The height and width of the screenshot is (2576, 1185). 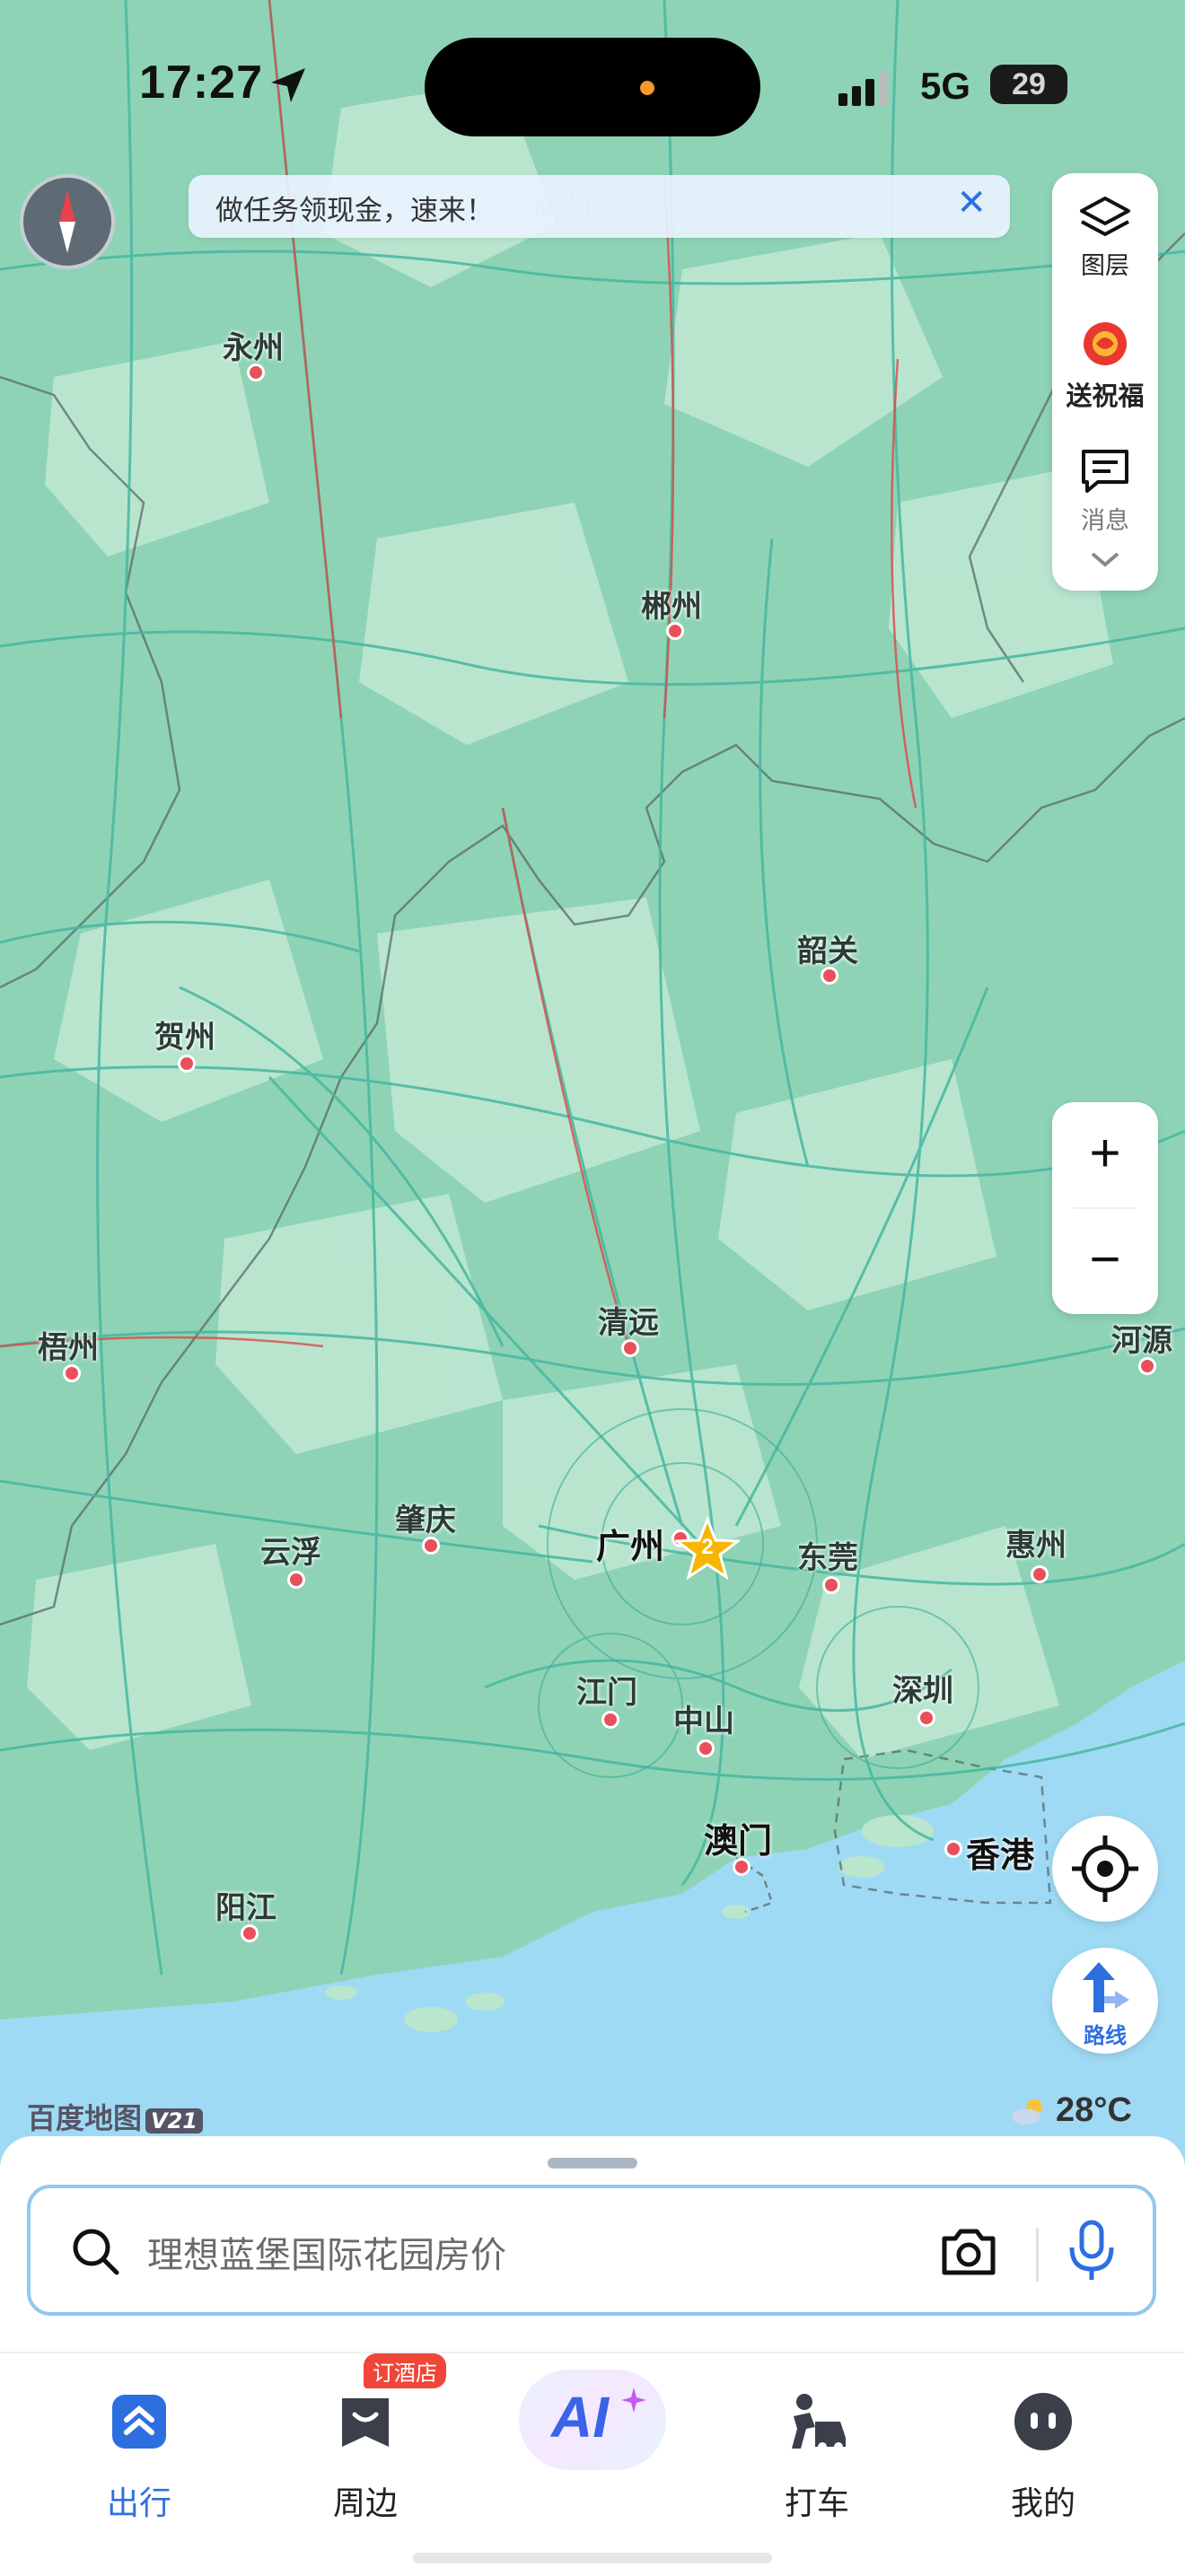 What do you see at coordinates (139, 2422) in the screenshot?
I see `travel-icon` at bounding box center [139, 2422].